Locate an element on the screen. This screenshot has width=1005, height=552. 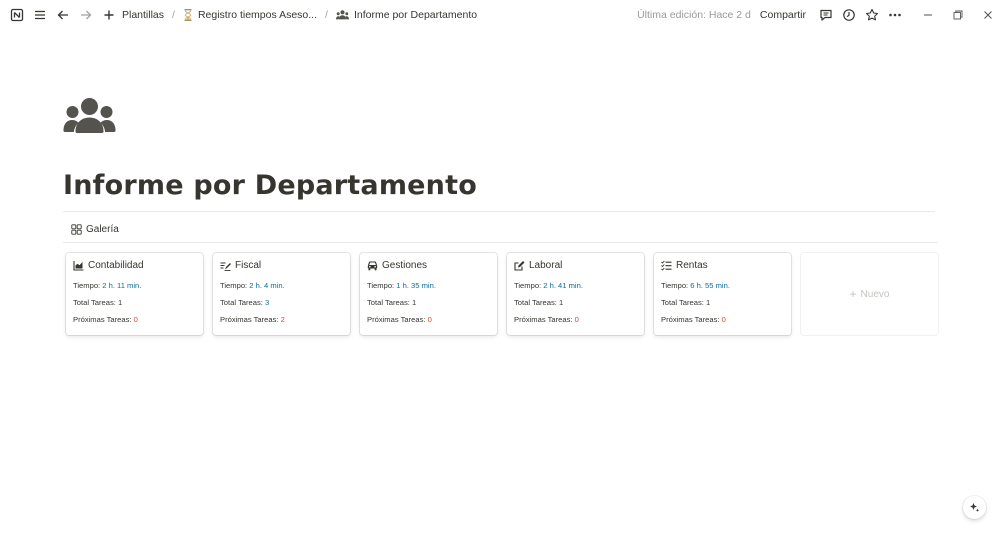
ai-sparkle-button is located at coordinates (974, 507).